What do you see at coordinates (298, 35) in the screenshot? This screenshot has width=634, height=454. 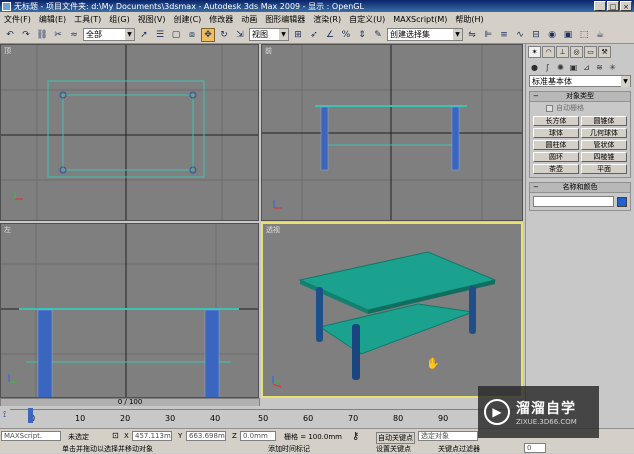 I see `pivot-icon: ⊞` at bounding box center [298, 35].